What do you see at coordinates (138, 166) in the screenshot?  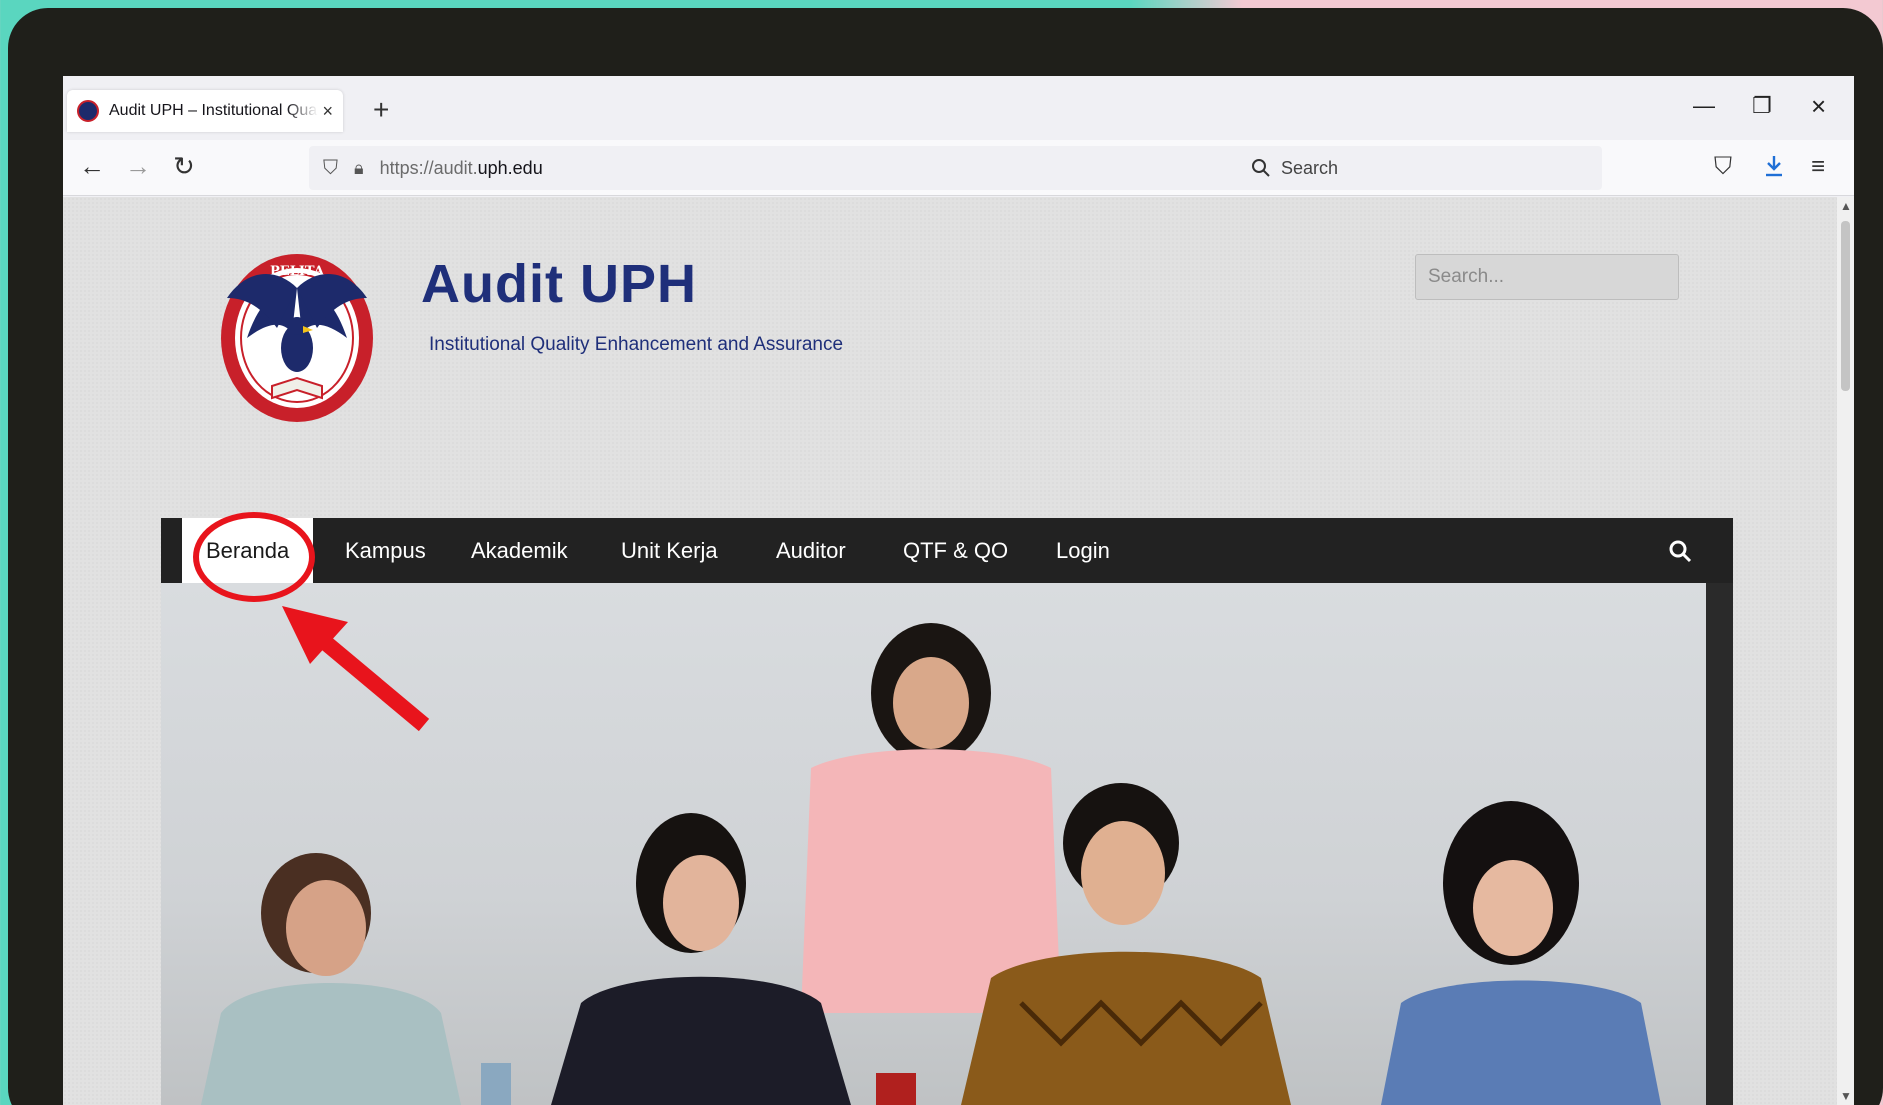 I see `forward-icon: →` at bounding box center [138, 166].